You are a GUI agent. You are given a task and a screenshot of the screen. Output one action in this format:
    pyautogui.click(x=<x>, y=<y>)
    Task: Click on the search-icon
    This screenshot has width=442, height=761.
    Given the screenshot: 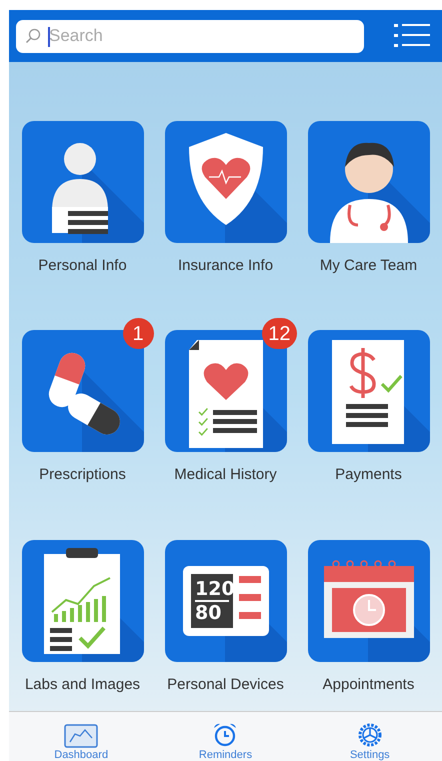 What is the action you would take?
    pyautogui.click(x=33, y=36)
    